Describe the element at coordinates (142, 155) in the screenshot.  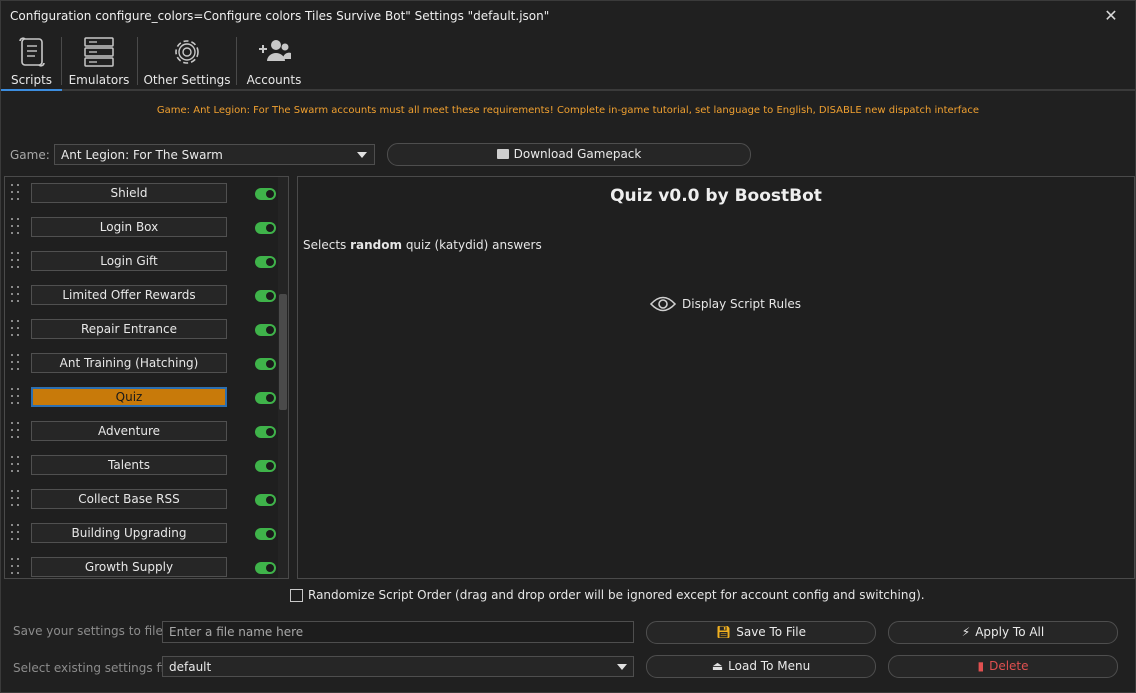
I see `game-select-value: Ant Legion: For The Swarm` at that location.